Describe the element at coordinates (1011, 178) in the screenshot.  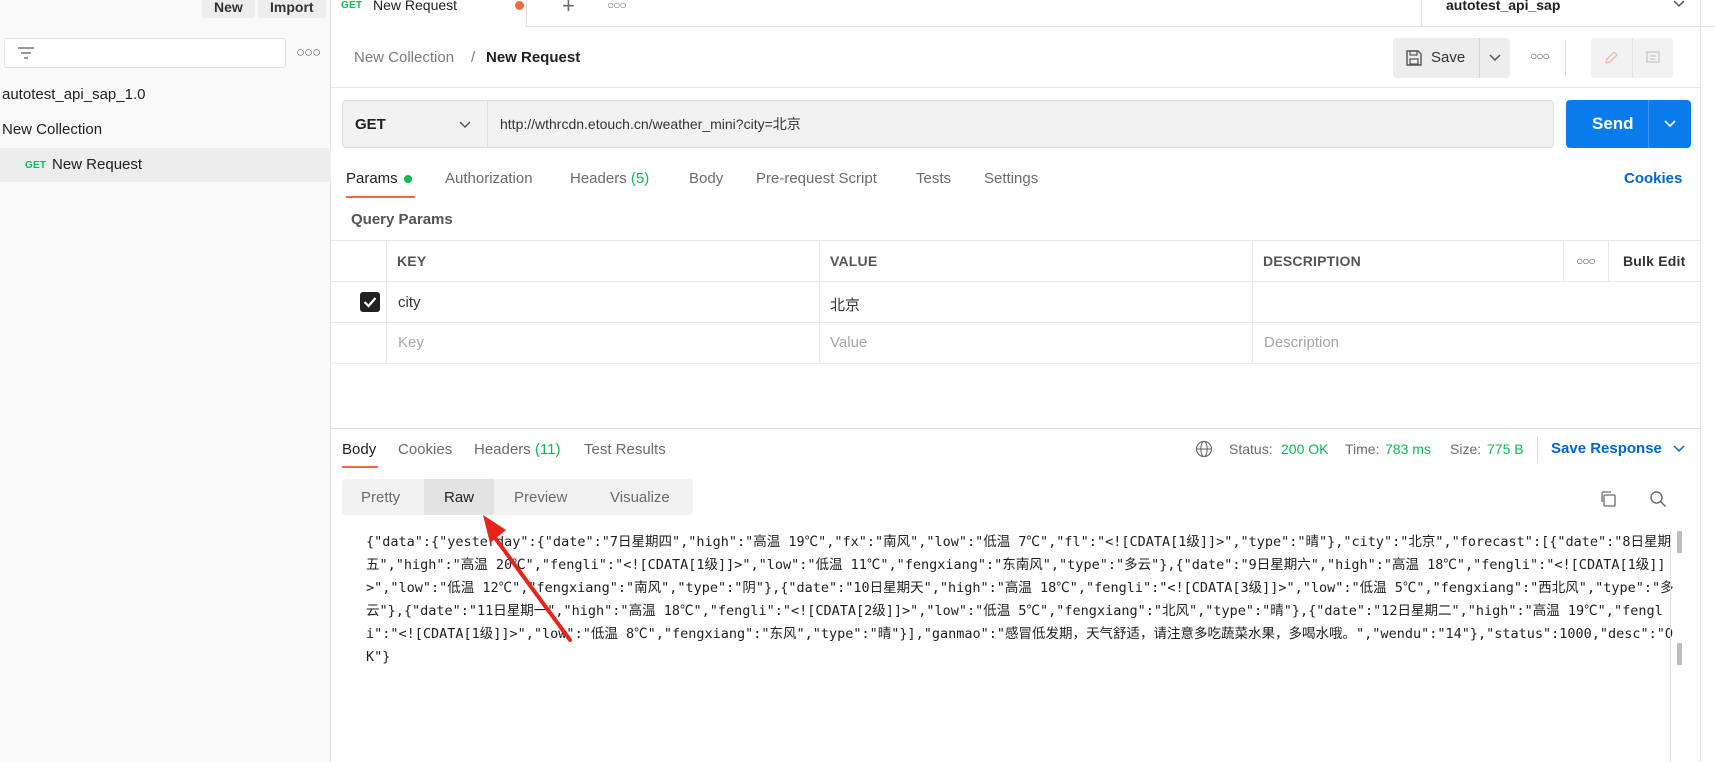
I see `tab-settings: Settings` at that location.